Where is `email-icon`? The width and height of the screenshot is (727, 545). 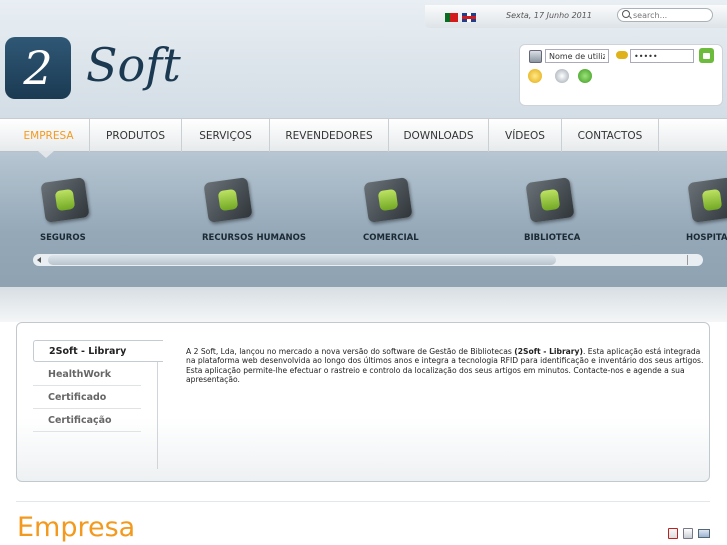
email-icon is located at coordinates (704, 533).